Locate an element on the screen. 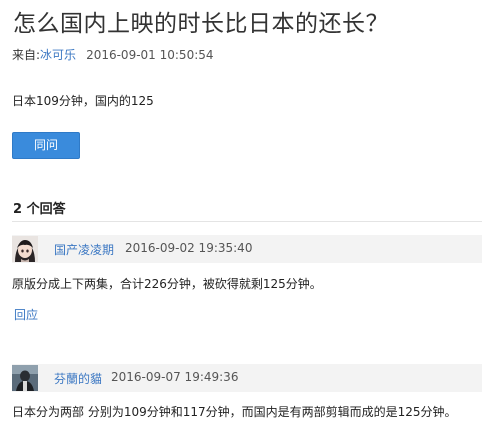 The height and width of the screenshot is (428, 482). divider is located at coordinates (247, 221).